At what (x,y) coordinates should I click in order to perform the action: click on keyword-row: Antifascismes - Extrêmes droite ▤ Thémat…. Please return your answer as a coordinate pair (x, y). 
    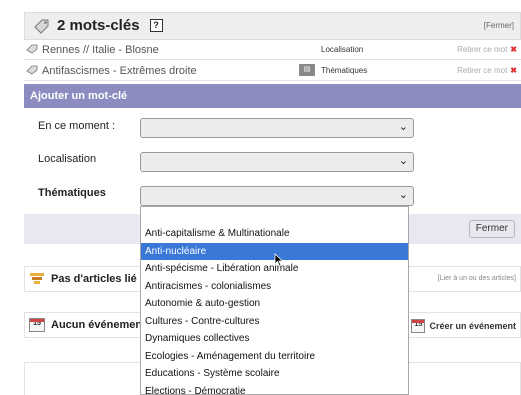
    Looking at the image, I should click on (272, 71).